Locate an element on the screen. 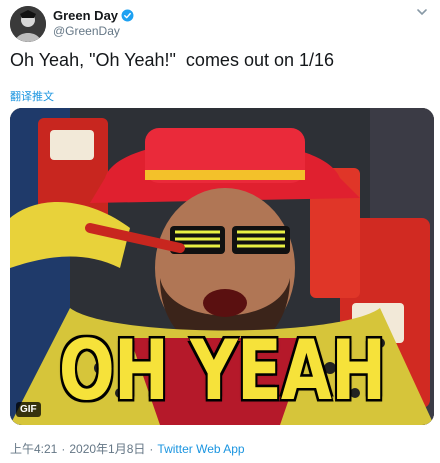 The height and width of the screenshot is (463, 440). author-name: Green Day is located at coordinates (85, 15).